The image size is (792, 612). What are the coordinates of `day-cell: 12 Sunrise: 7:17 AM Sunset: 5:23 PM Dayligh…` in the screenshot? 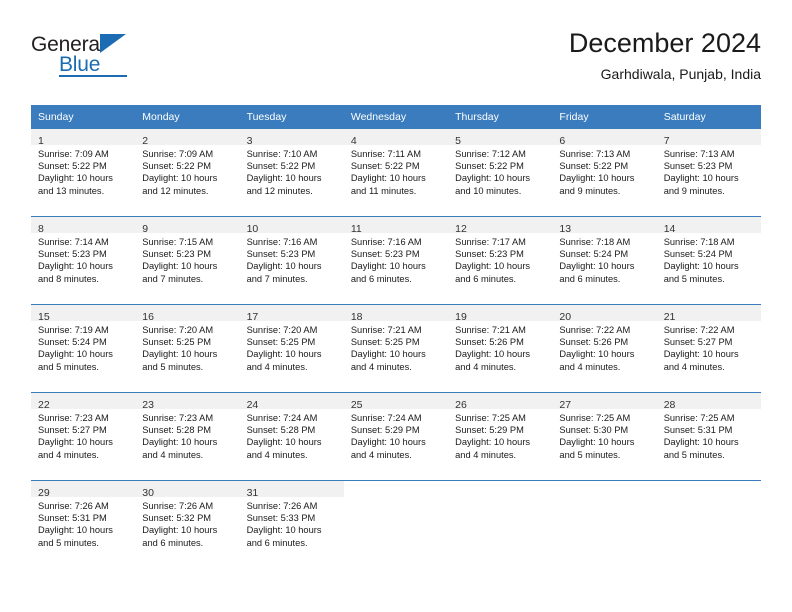 It's located at (500, 260).